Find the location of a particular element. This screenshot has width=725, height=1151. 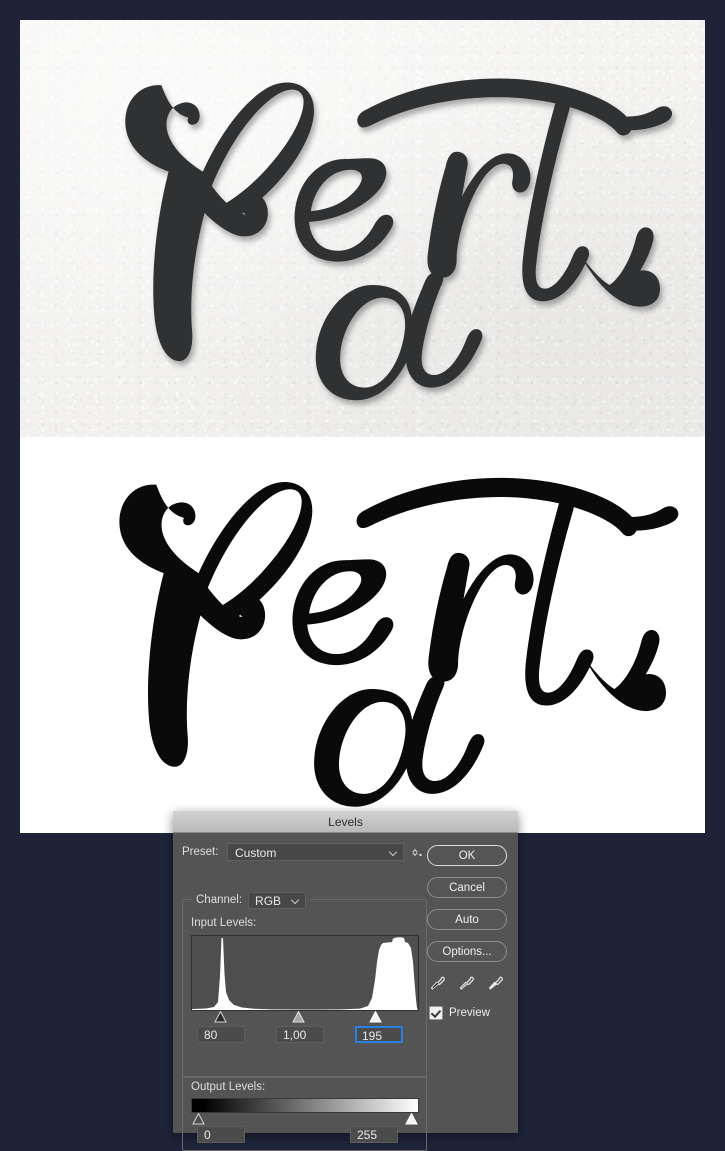

eyedropper-white-point-icon is located at coordinates (496, 984).